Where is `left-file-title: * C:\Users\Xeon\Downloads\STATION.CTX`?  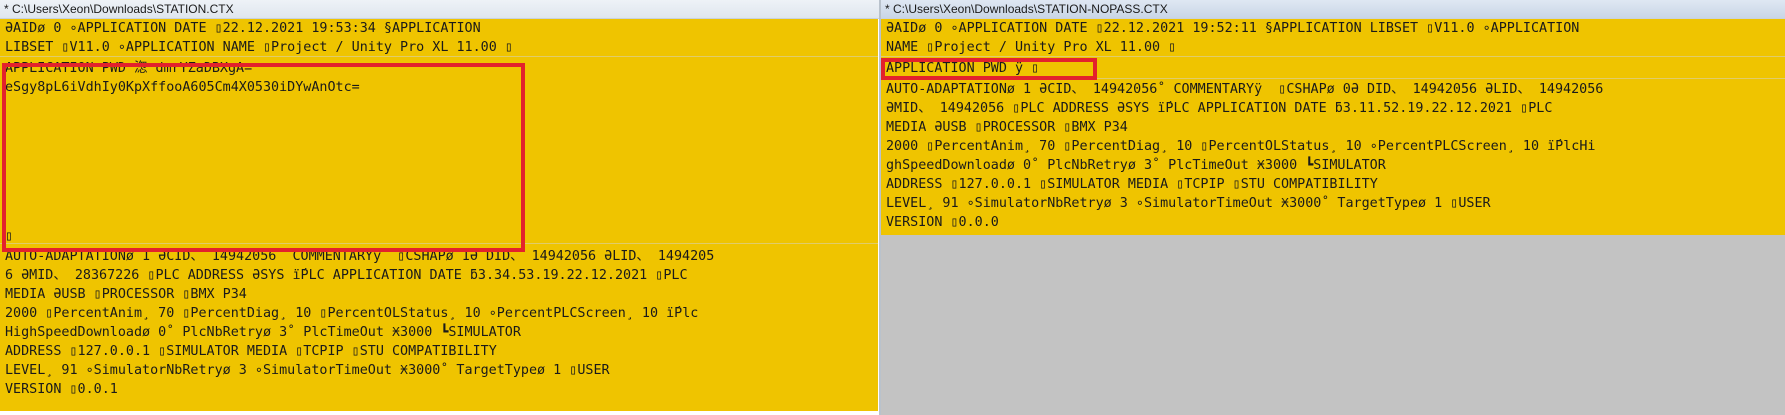
left-file-title: * C:\Users\Xeon\Downloads\STATION.CTX is located at coordinates (440, 9).